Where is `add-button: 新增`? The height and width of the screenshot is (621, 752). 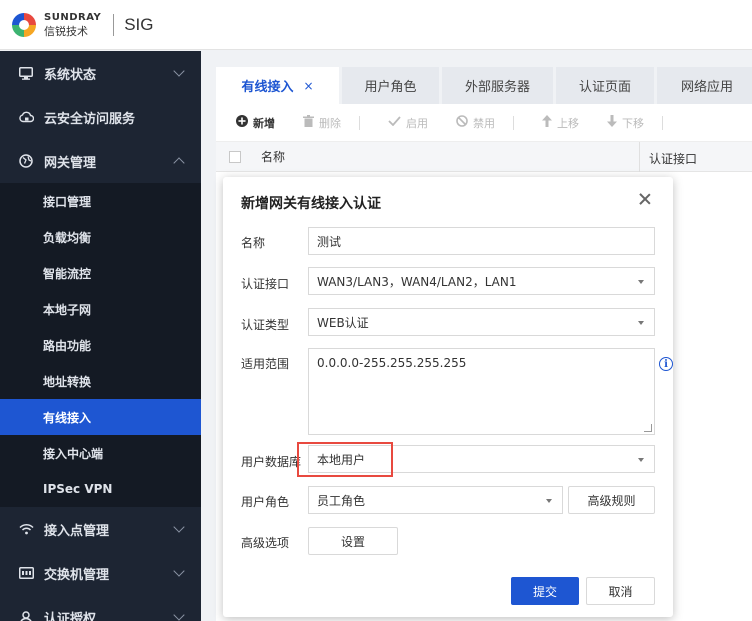
add-button: 新增 is located at coordinates (255, 122).